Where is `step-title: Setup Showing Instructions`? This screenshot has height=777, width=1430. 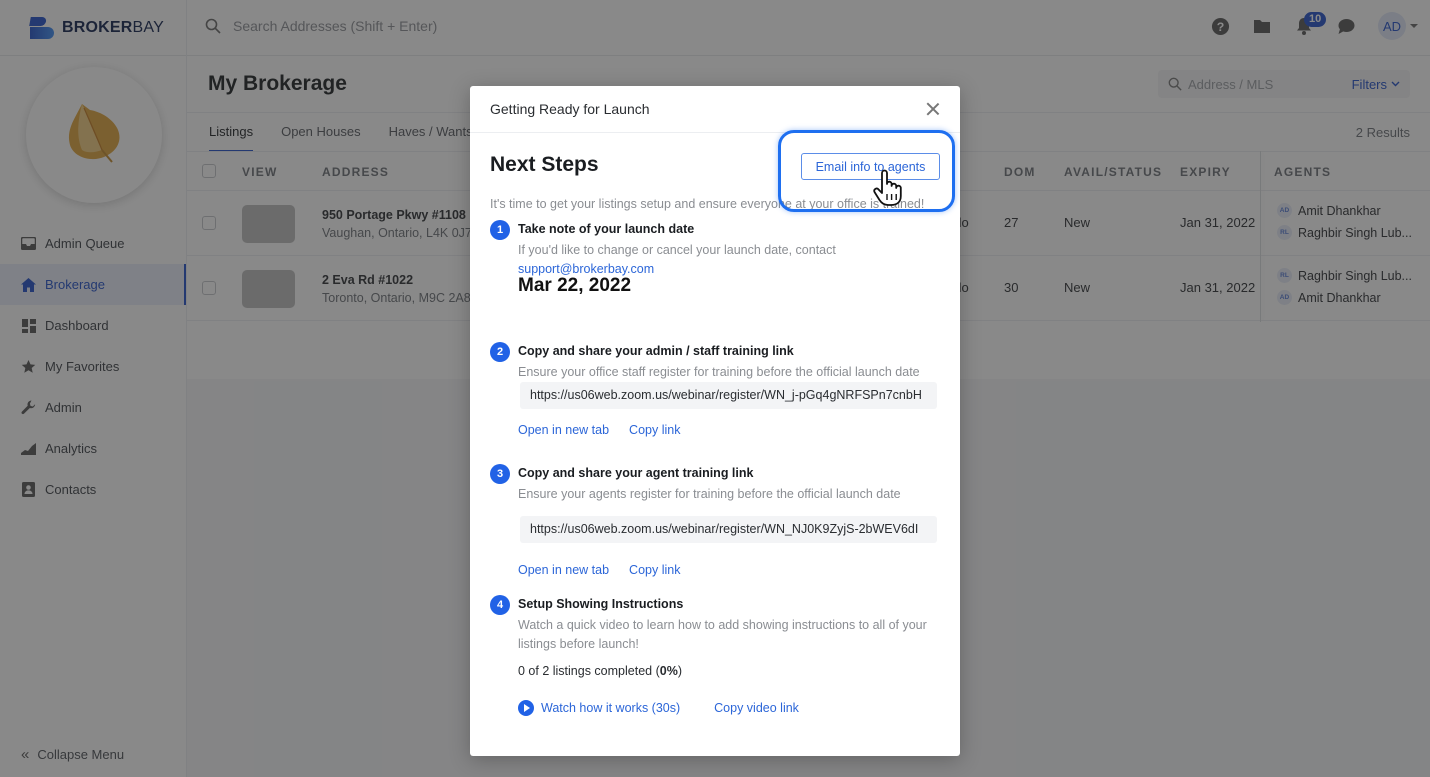
step-title: Setup Showing Instructions is located at coordinates (601, 604).